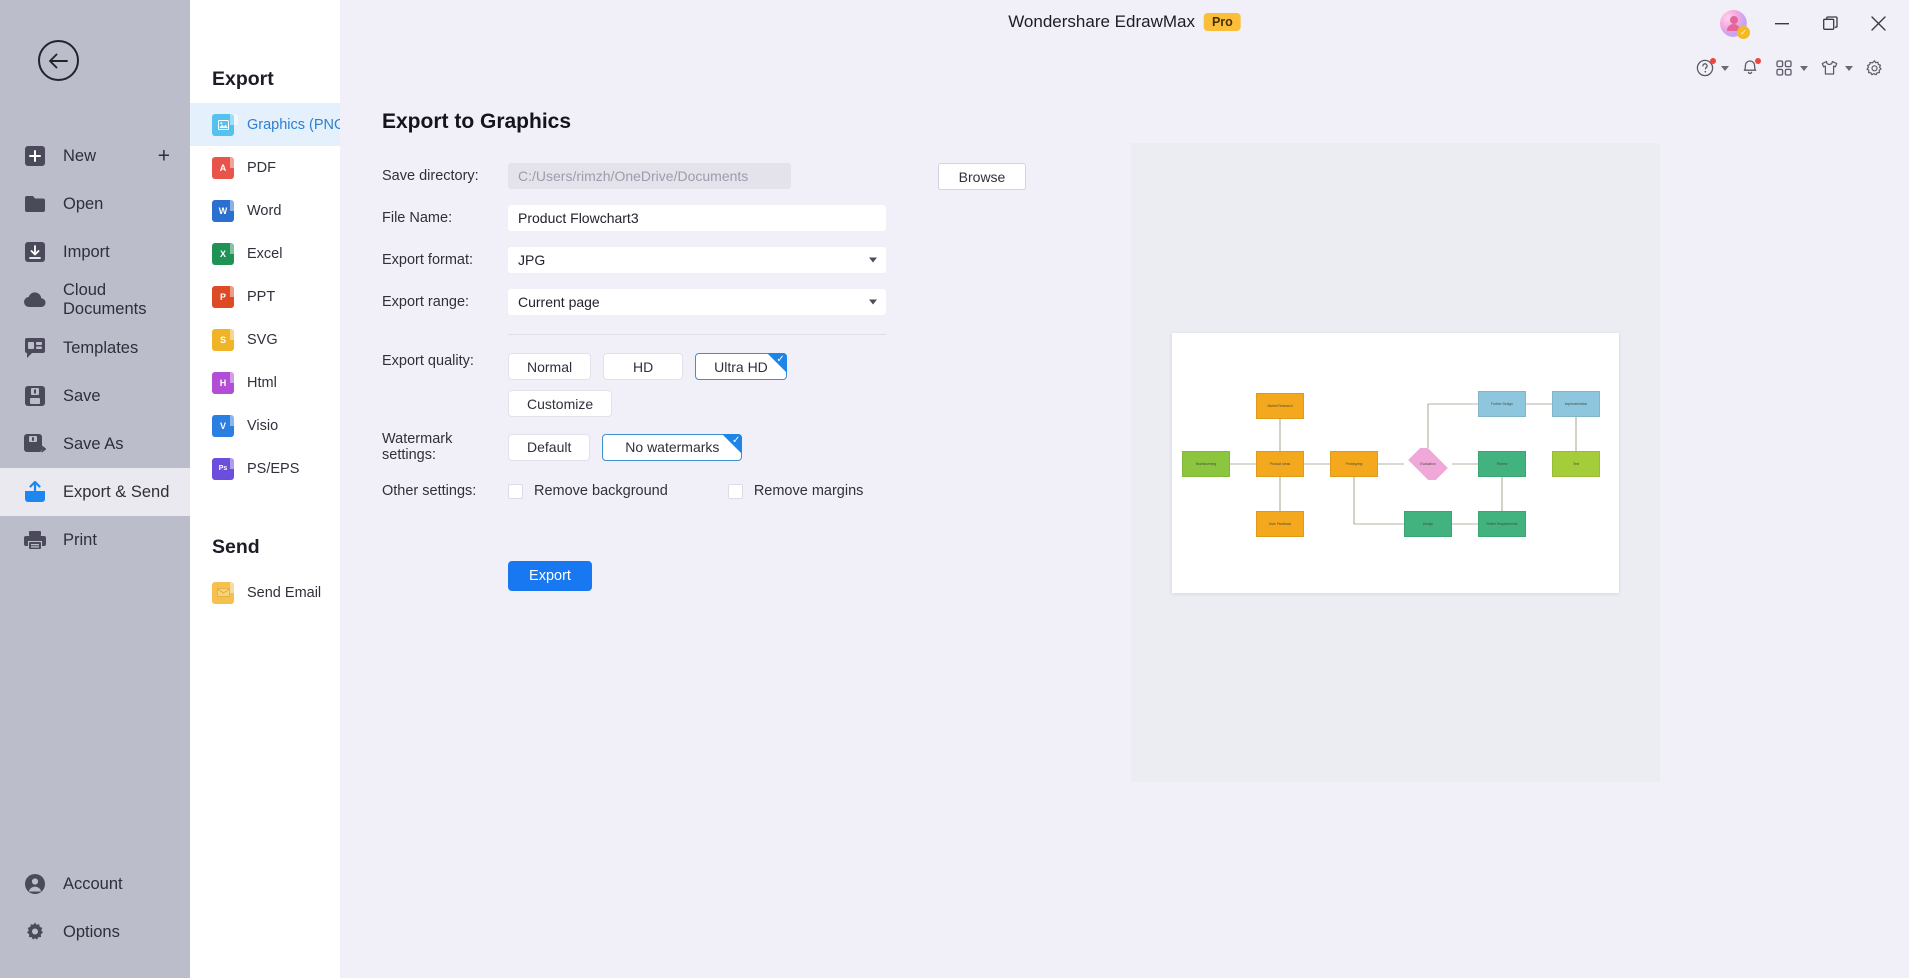 This screenshot has height=978, width=1909. What do you see at coordinates (86, 251) in the screenshot?
I see `sidebar-item-label: Import` at bounding box center [86, 251].